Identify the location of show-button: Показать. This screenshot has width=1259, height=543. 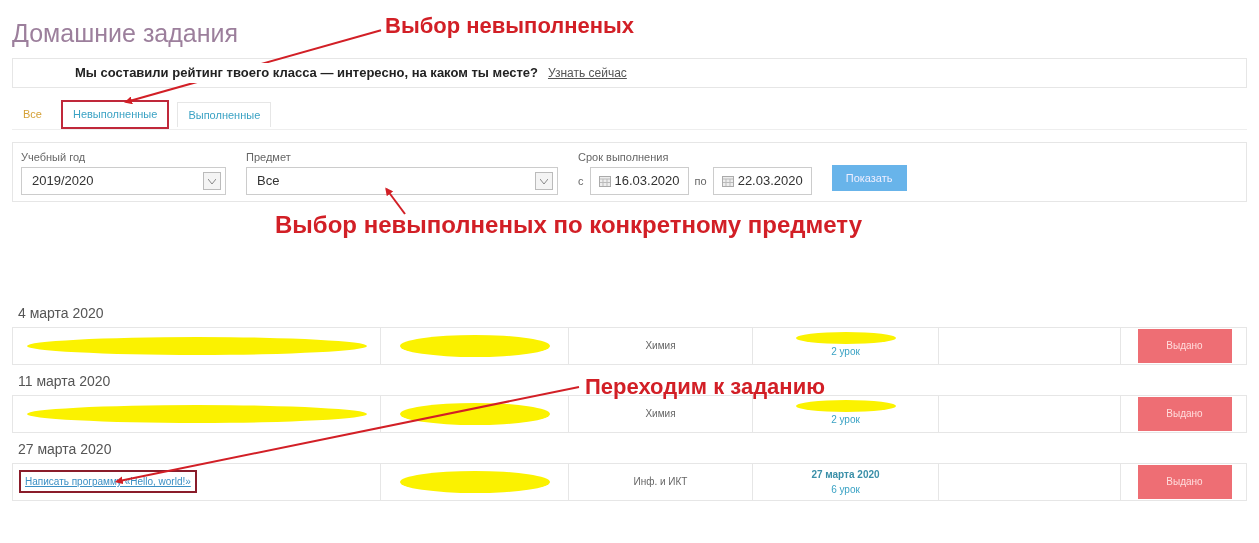
(869, 177).